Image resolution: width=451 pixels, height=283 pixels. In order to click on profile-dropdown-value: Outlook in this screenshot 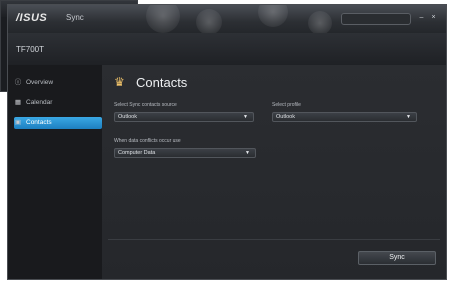, I will do `click(285, 117)`.